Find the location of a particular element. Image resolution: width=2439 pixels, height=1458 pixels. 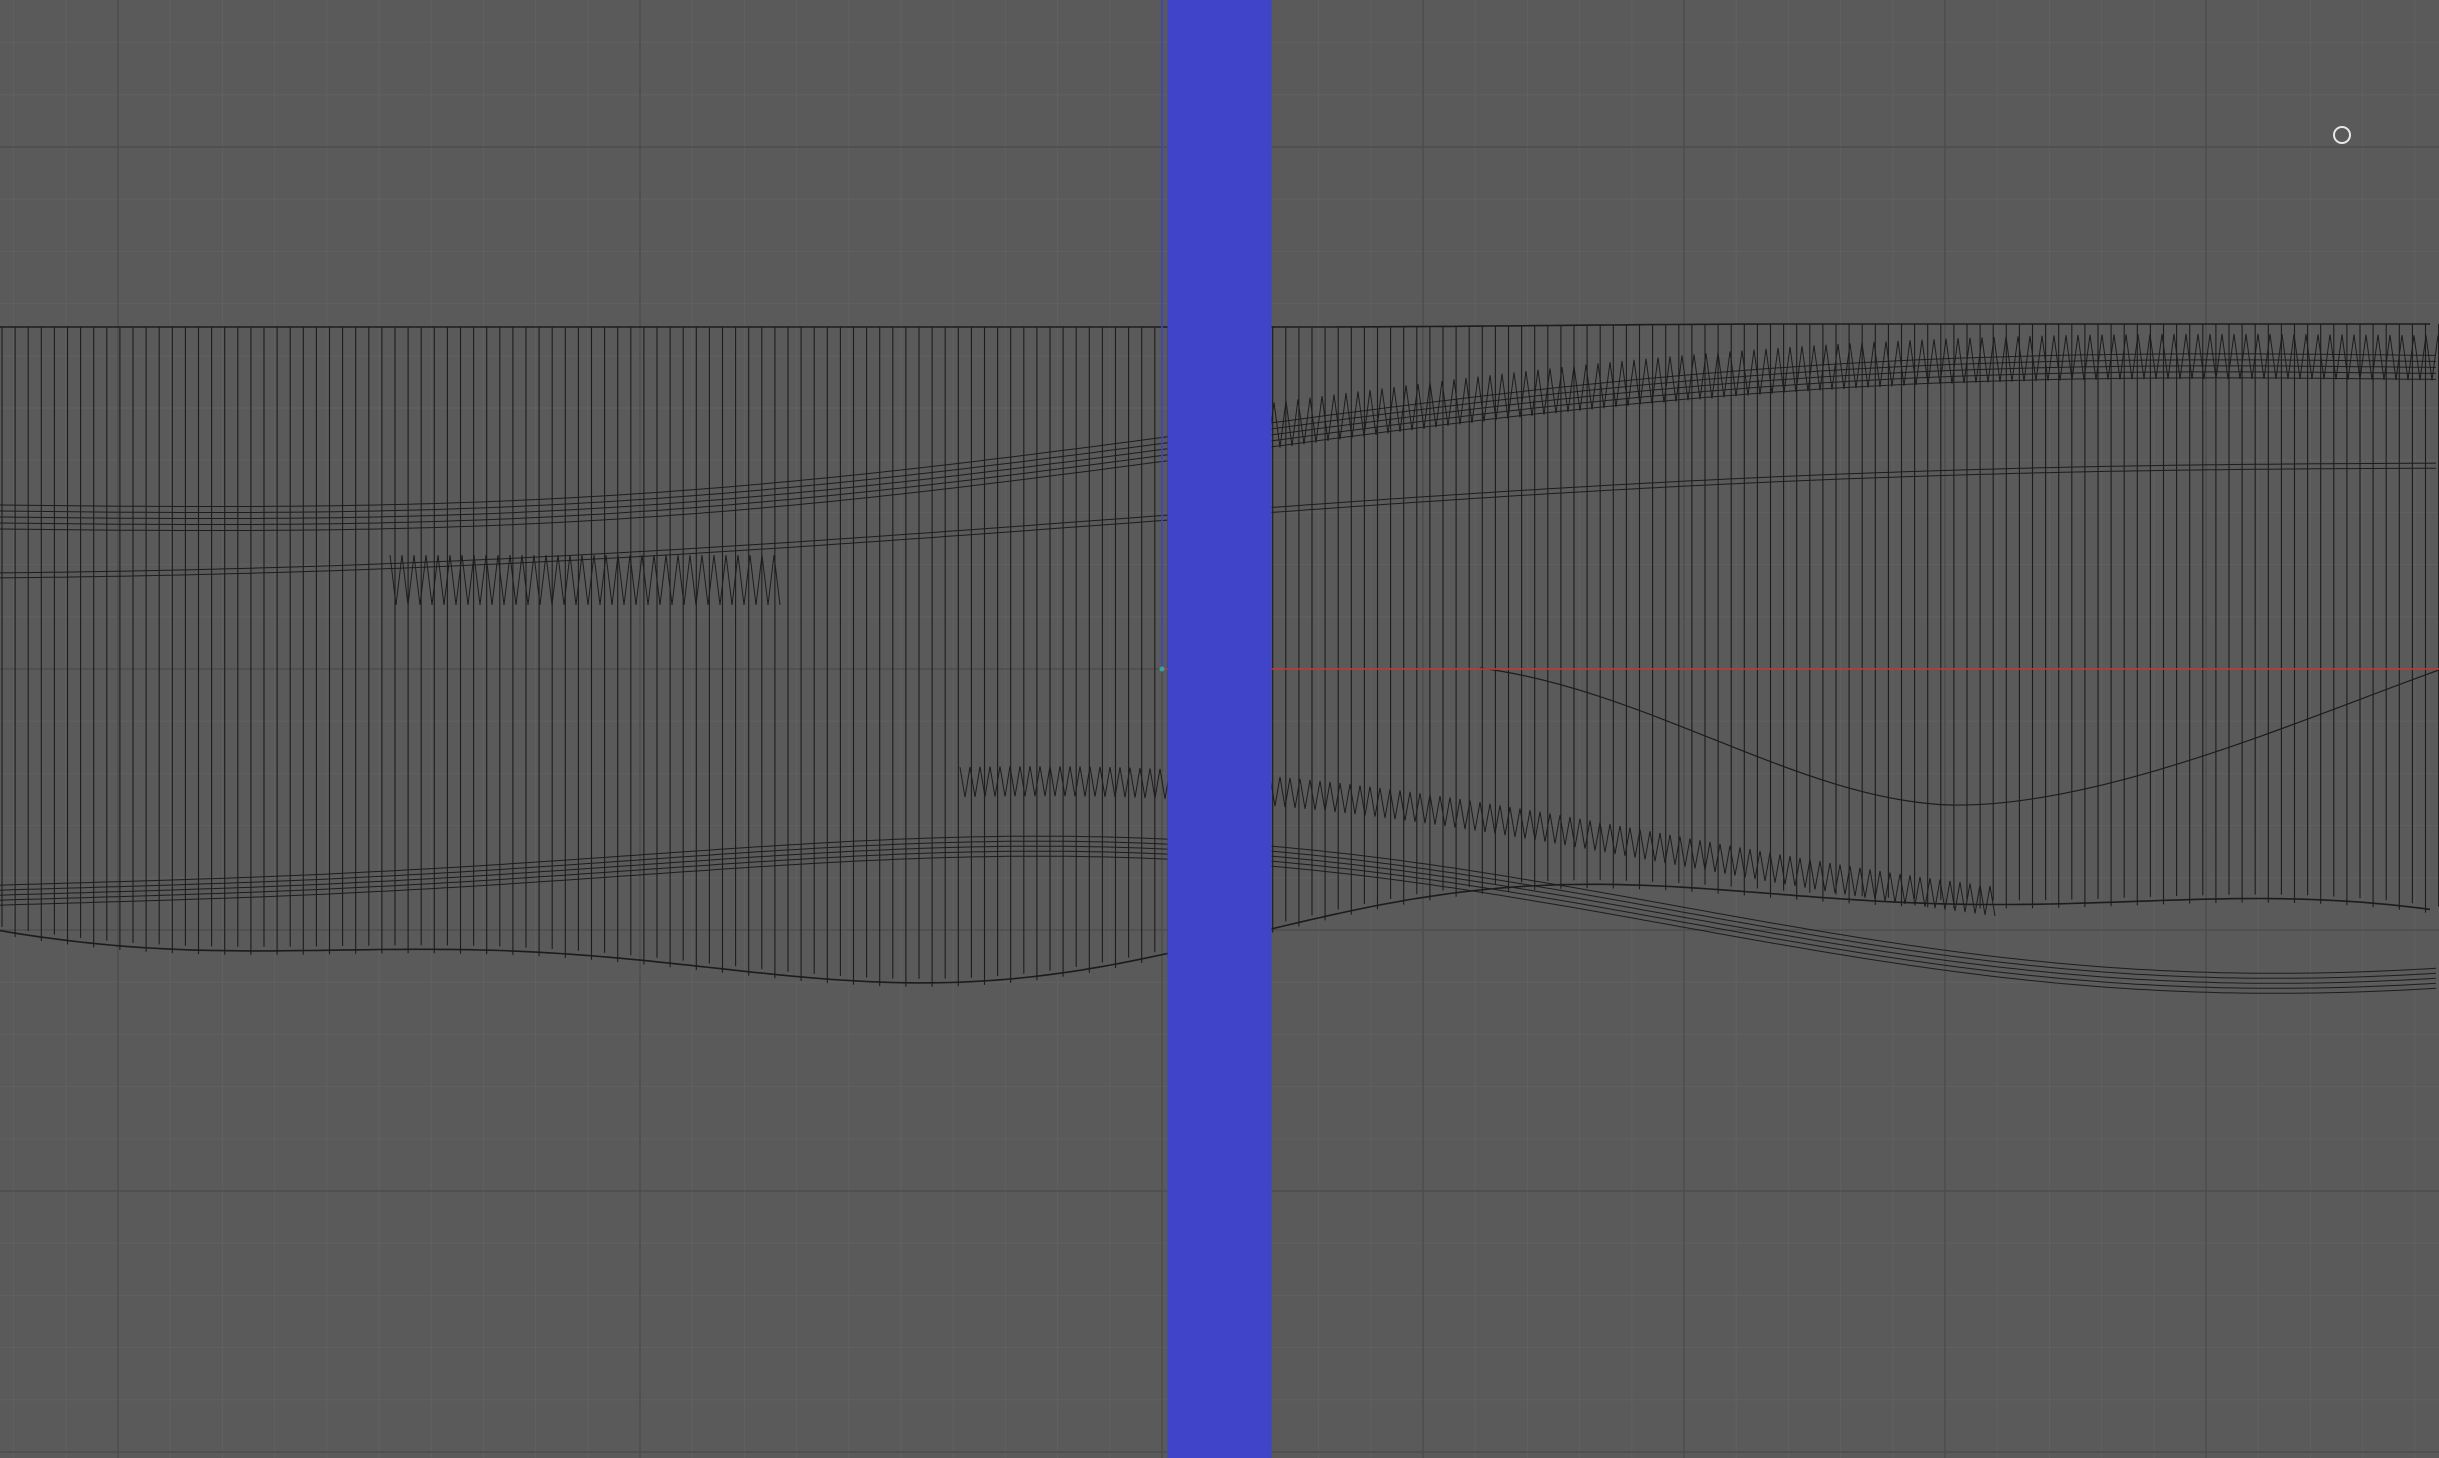

circle-outline-icon is located at coordinates (2342, 135).